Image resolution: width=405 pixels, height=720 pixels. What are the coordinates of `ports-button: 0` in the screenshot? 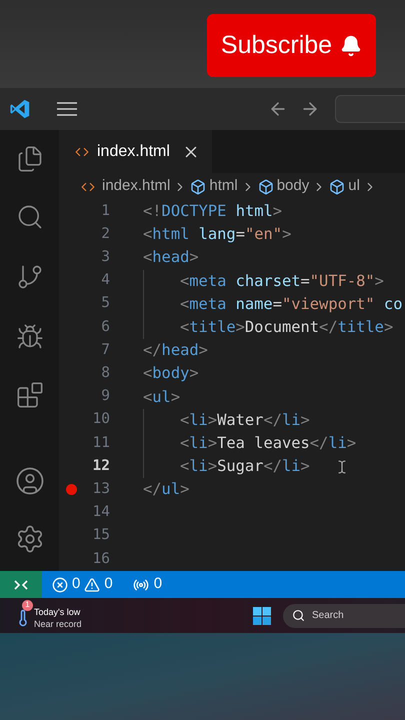 It's located at (147, 584).